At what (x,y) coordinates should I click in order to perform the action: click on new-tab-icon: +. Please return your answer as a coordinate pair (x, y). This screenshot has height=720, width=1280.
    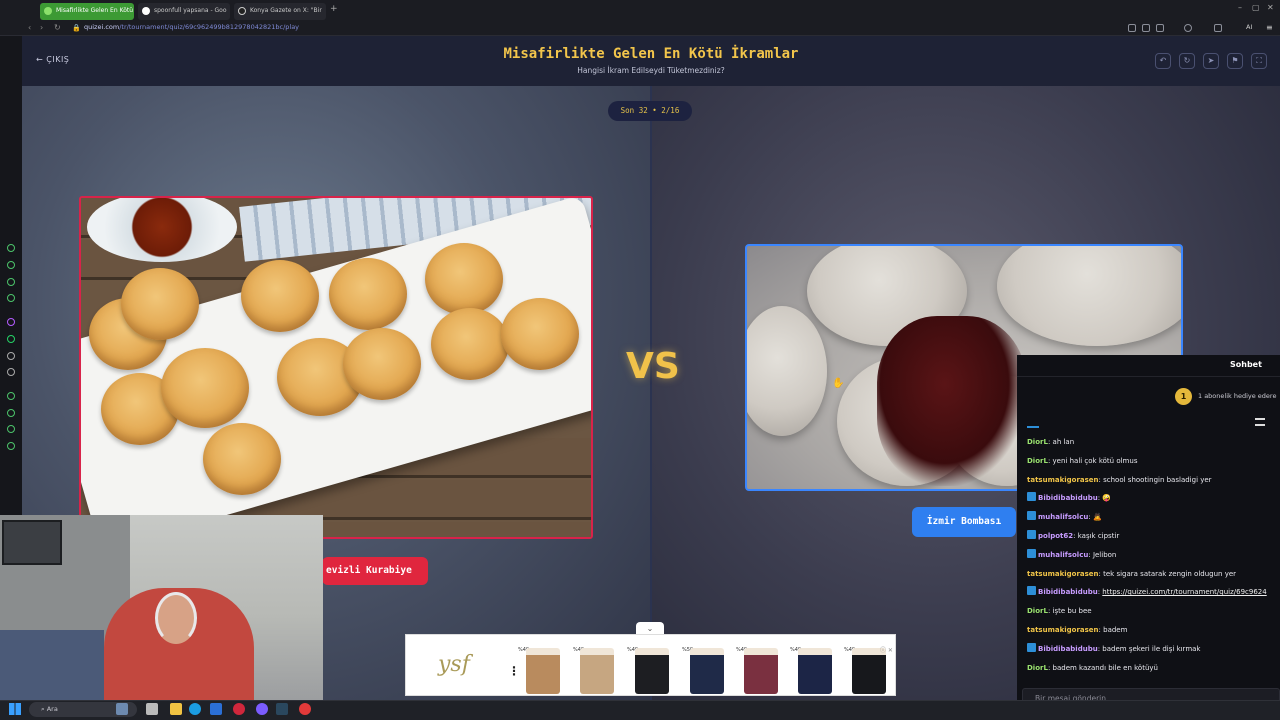
    Looking at the image, I should click on (334, 9).